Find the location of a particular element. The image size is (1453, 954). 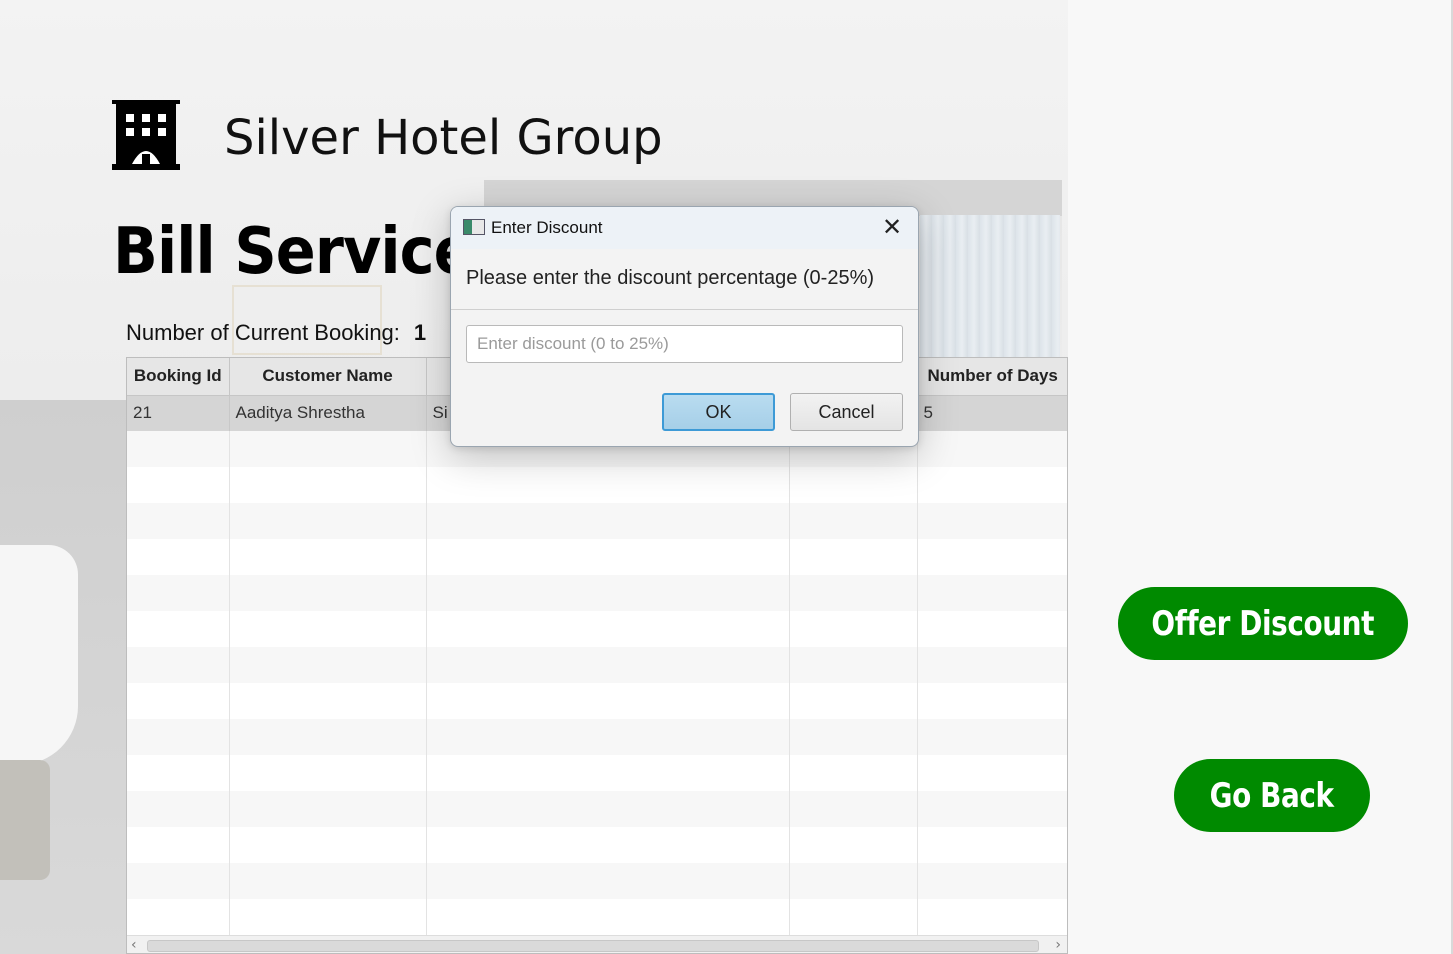

cell-number-of-days: 5 is located at coordinates (992, 413).